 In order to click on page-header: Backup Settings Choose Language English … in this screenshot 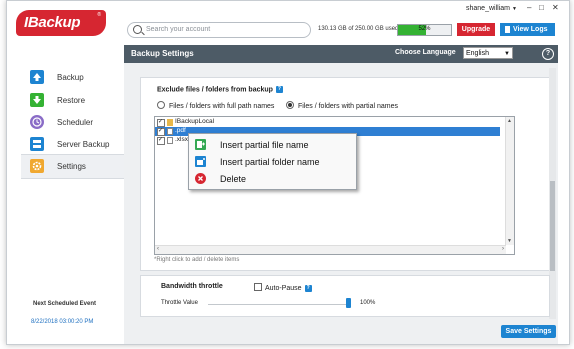, I will do `click(341, 54)`.